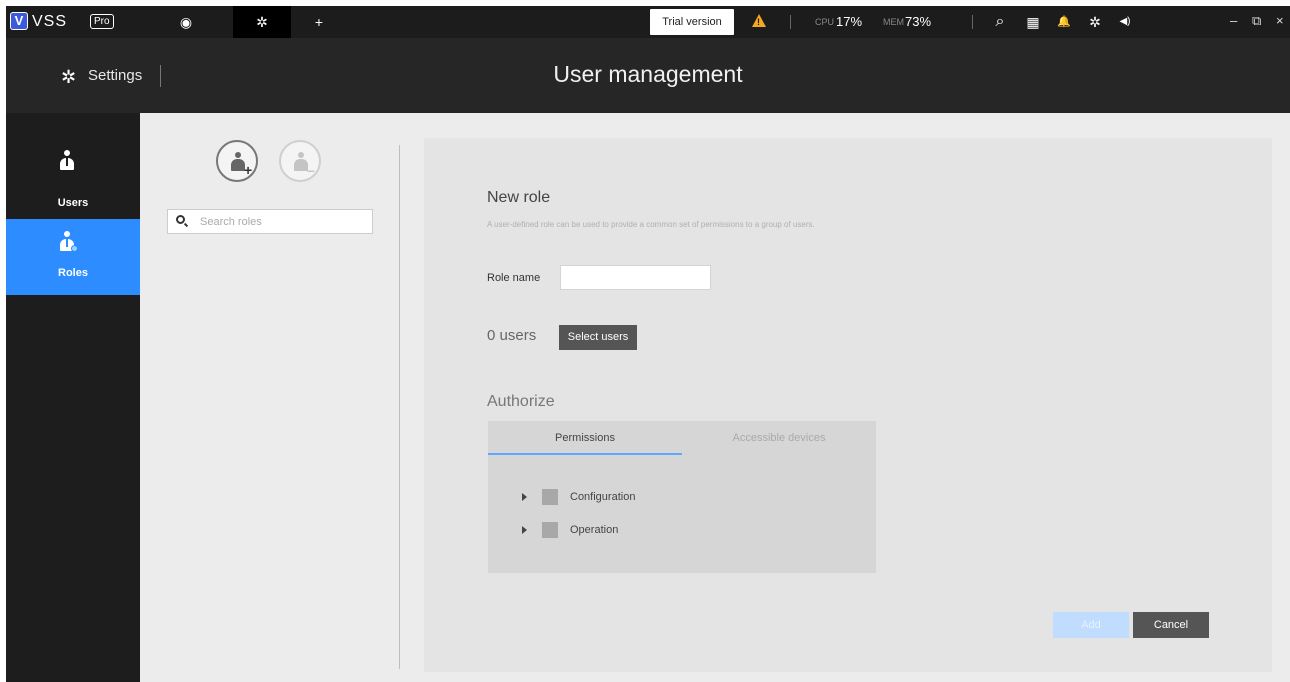  What do you see at coordinates (550, 497) in the screenshot?
I see `configuration-checkbox` at bounding box center [550, 497].